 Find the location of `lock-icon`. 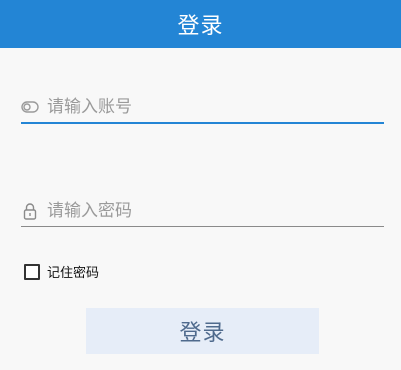

lock-icon is located at coordinates (30, 211).